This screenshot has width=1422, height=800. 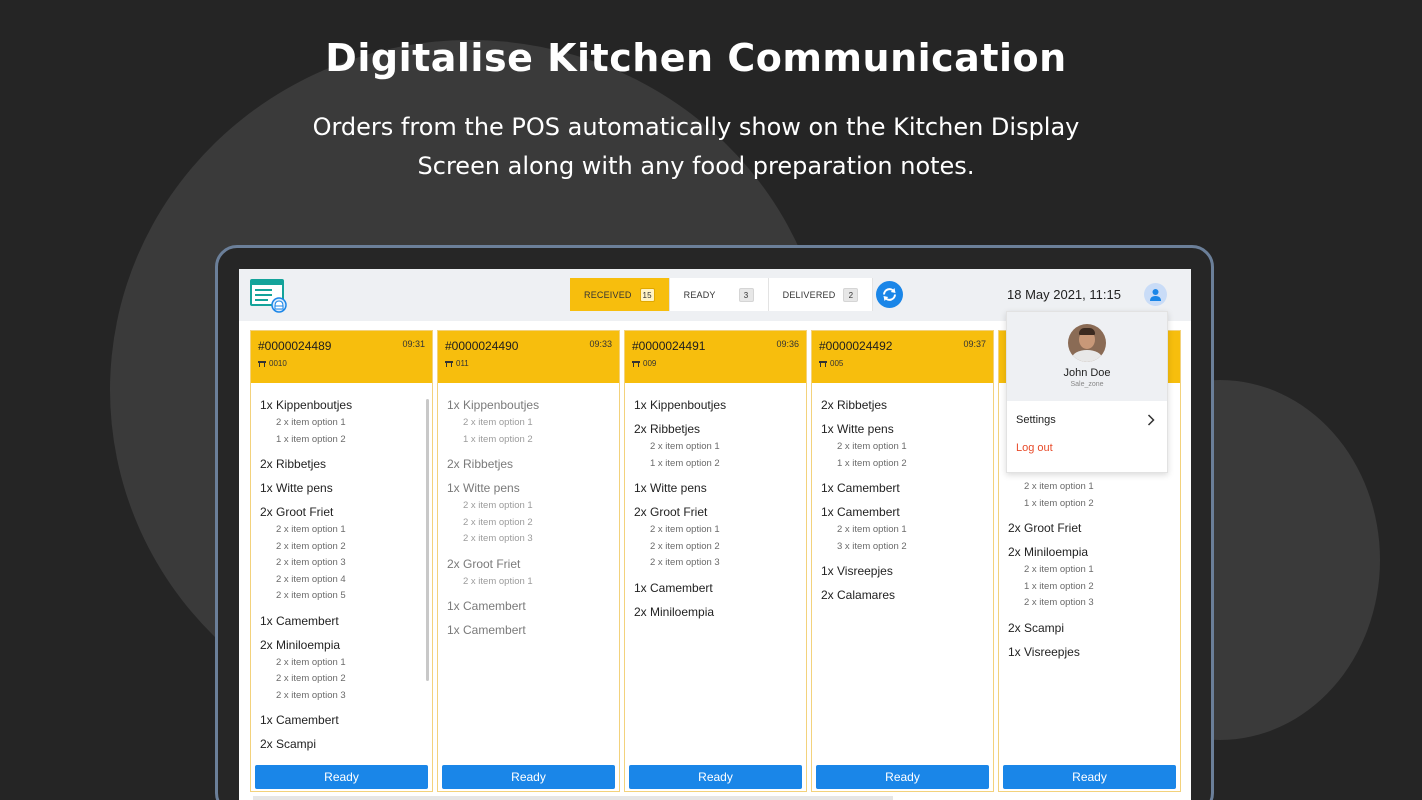 I want to click on tab-delivered: DELIVERED 2, so click(x=821, y=294).